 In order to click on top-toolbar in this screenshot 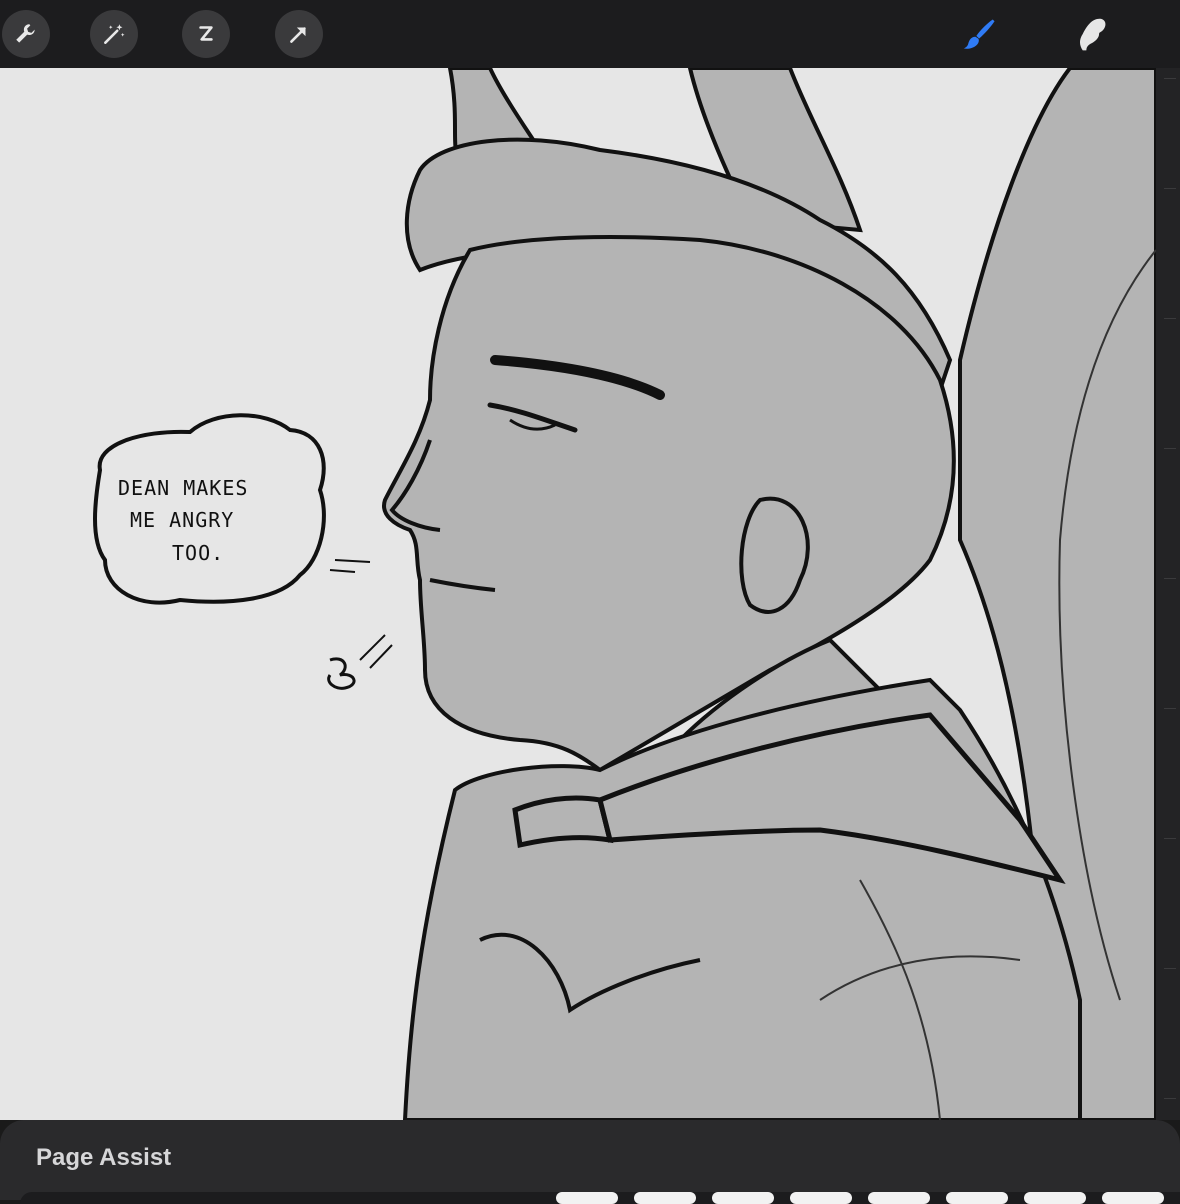, I will do `click(590, 34)`.